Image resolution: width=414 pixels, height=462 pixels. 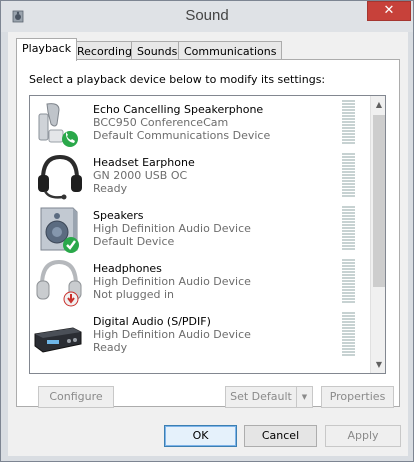 What do you see at coordinates (59, 230) in the screenshot?
I see `speaker-icon` at bounding box center [59, 230].